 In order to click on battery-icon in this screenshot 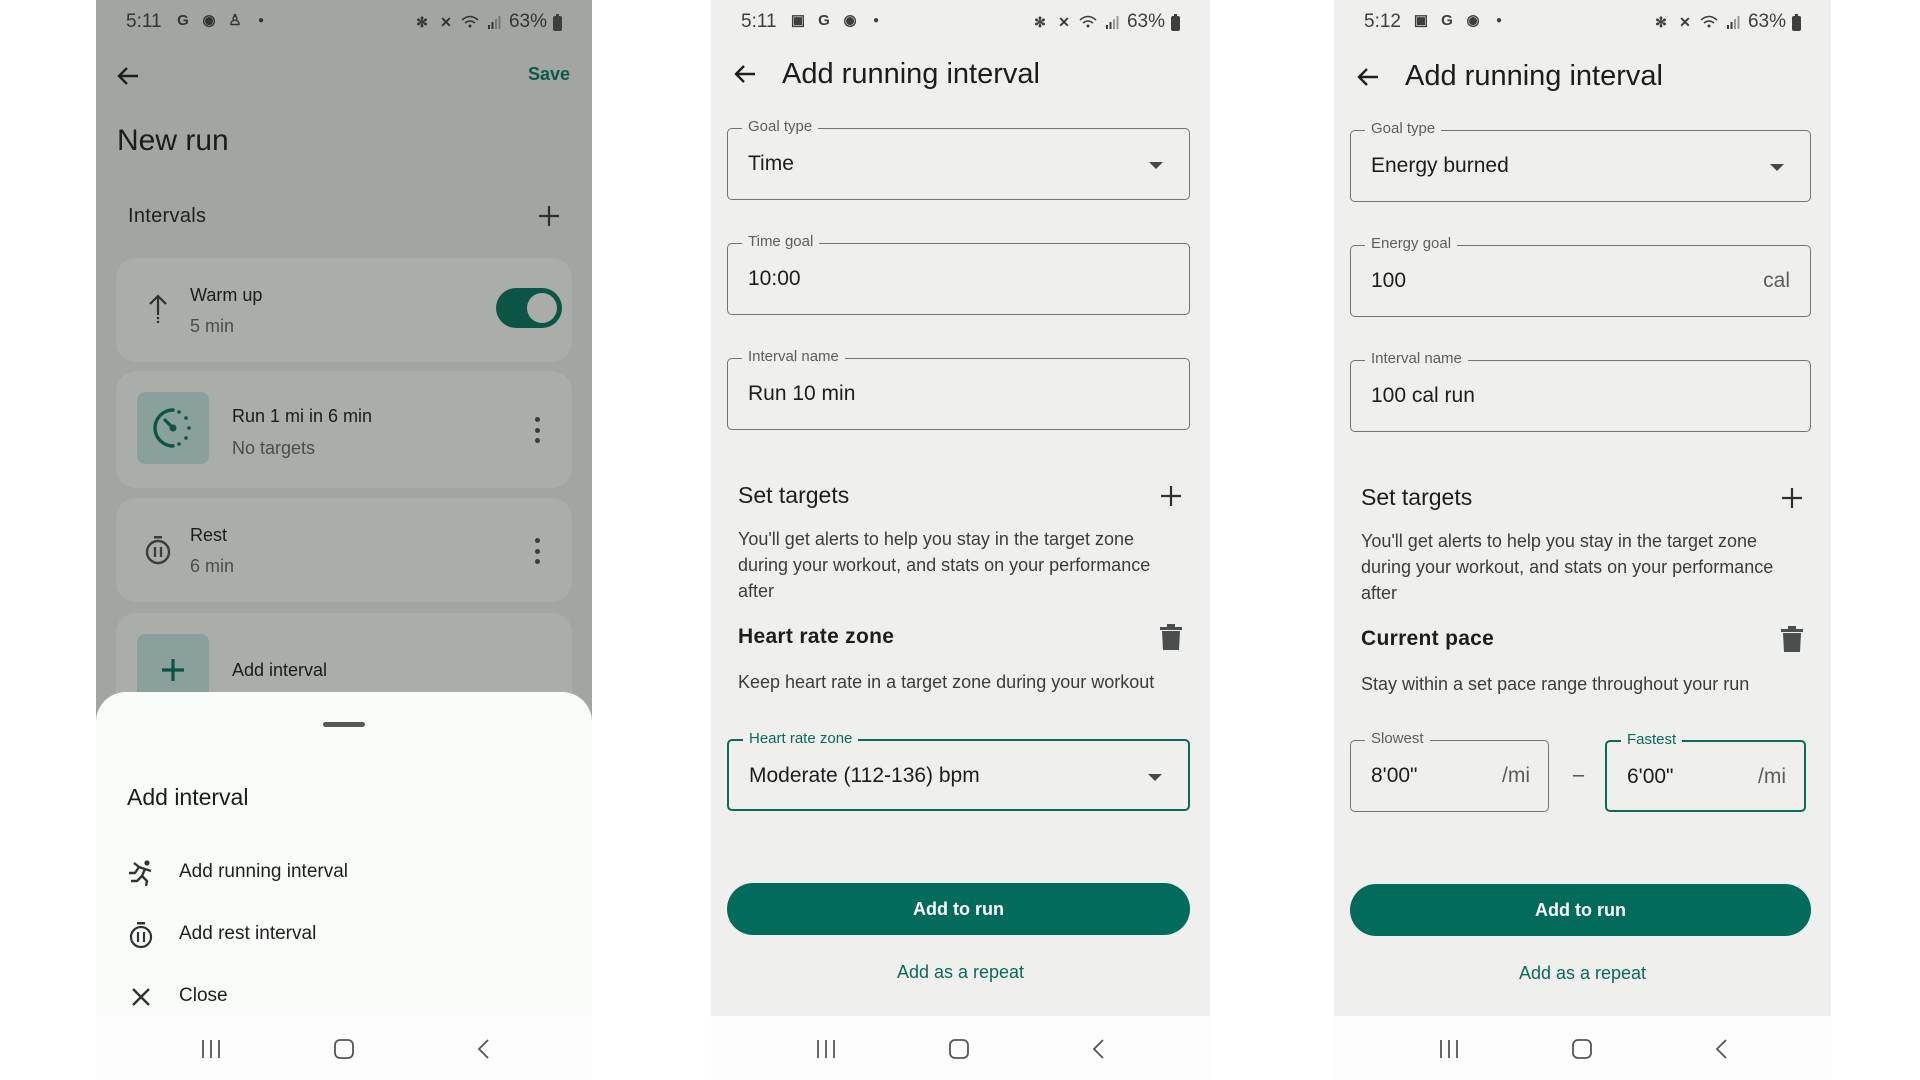, I will do `click(1796, 22)`.